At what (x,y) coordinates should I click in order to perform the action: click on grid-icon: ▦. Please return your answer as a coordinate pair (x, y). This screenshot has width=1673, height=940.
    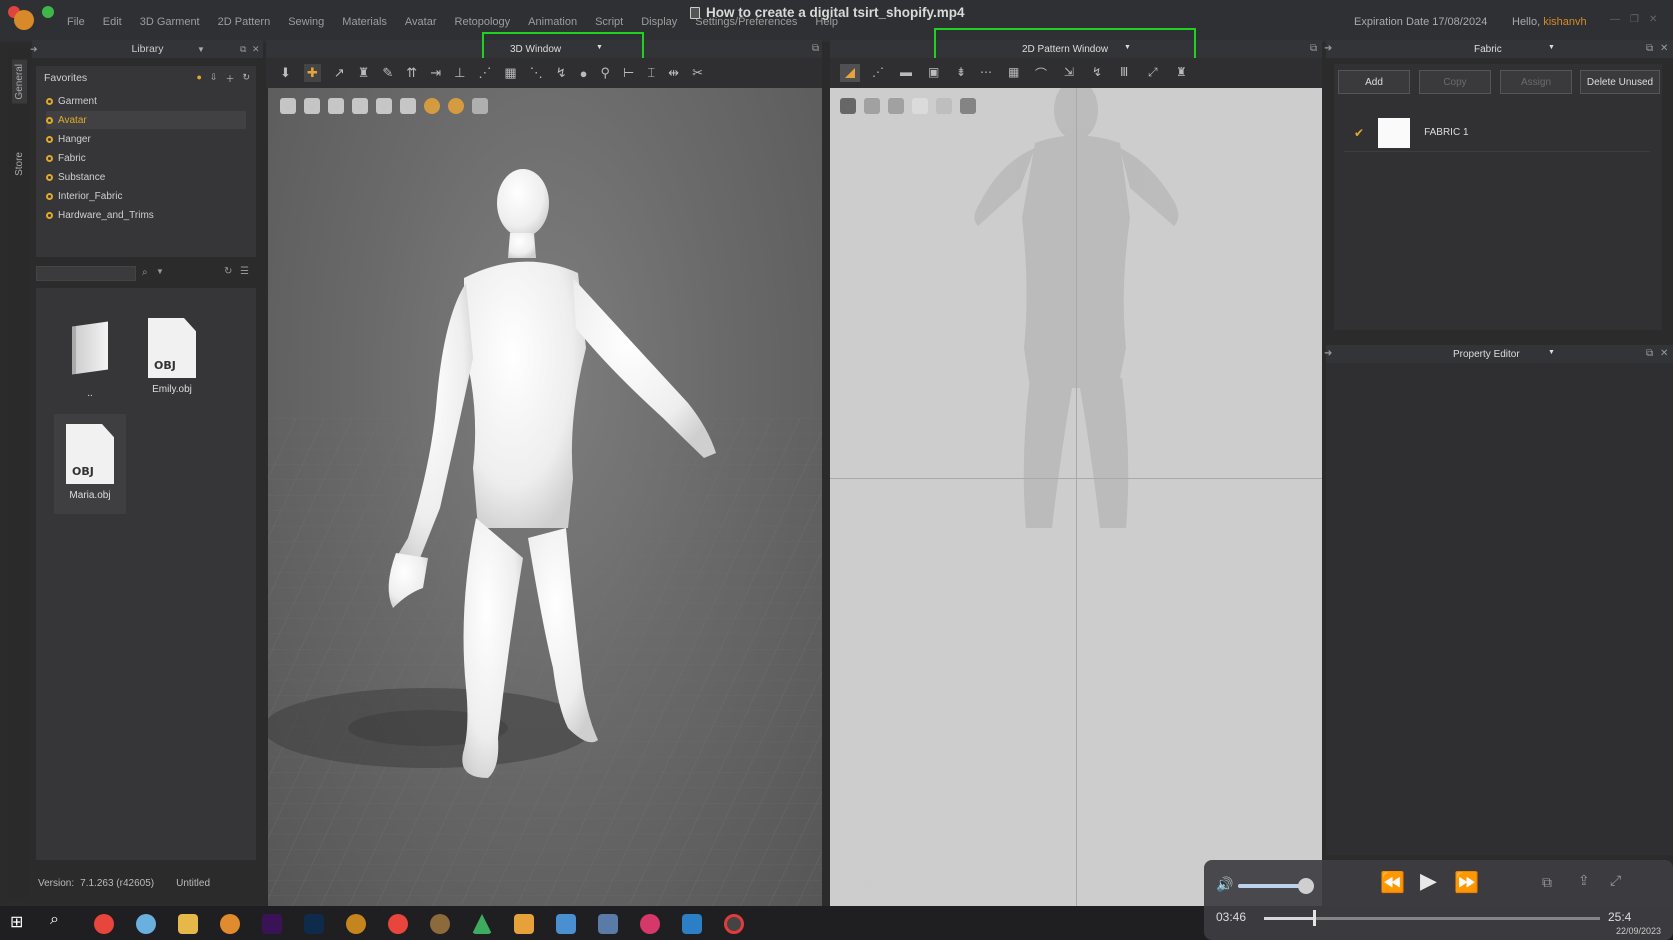
    Looking at the image, I should click on (1013, 72).